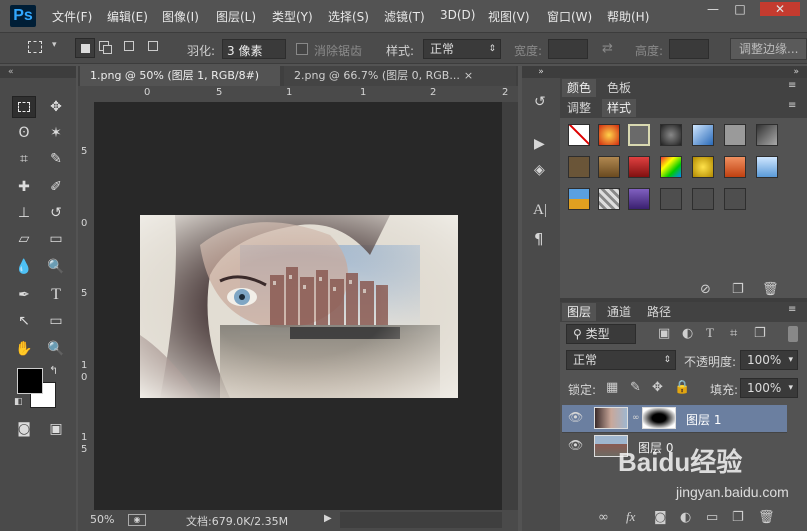 This screenshot has width=807, height=531. What do you see at coordinates (421, 520) in the screenshot?
I see `horizontal-scrollbar` at bounding box center [421, 520].